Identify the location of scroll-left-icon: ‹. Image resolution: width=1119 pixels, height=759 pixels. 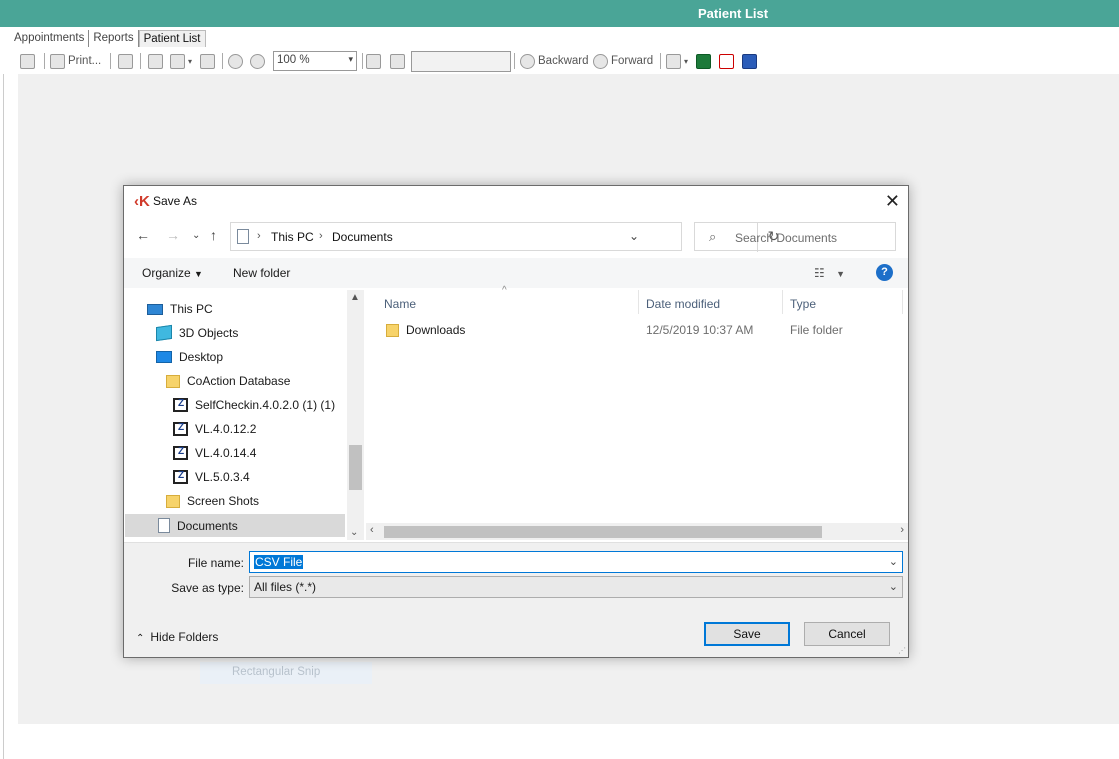
(372, 530).